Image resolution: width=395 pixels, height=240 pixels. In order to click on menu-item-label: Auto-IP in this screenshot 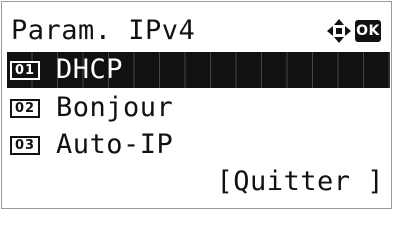, I will do `click(115, 144)`.